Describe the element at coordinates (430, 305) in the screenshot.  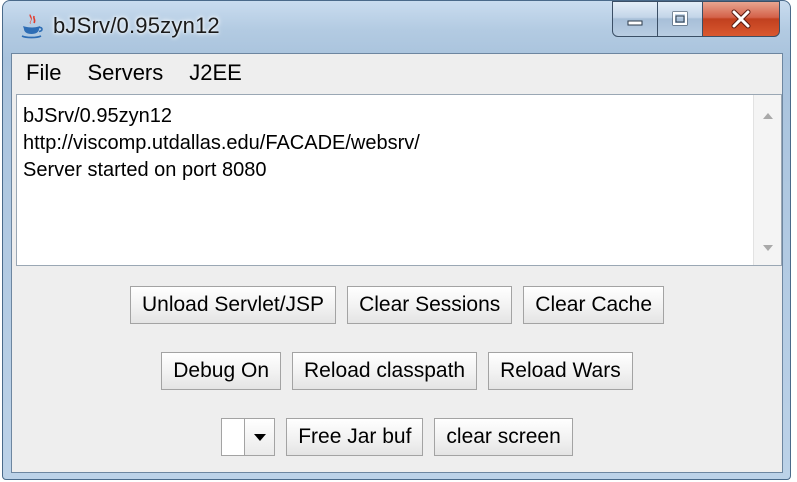
I see `clear-sessions-button: Clear Sessions` at that location.